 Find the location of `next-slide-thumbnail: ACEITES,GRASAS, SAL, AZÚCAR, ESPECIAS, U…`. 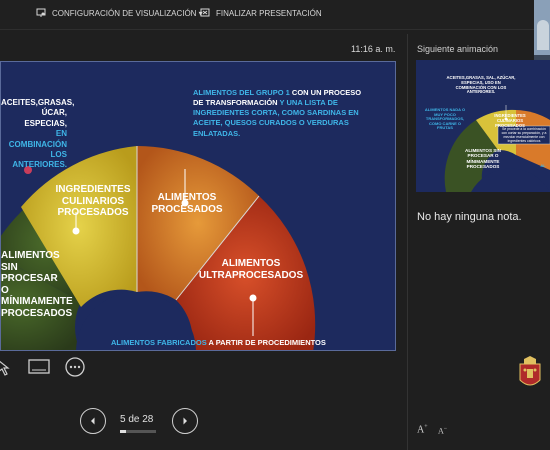

next-slide-thumbnail: ACEITES,GRASAS, SAL, AZÚCAR, ESPECIAS, U… is located at coordinates (483, 126).